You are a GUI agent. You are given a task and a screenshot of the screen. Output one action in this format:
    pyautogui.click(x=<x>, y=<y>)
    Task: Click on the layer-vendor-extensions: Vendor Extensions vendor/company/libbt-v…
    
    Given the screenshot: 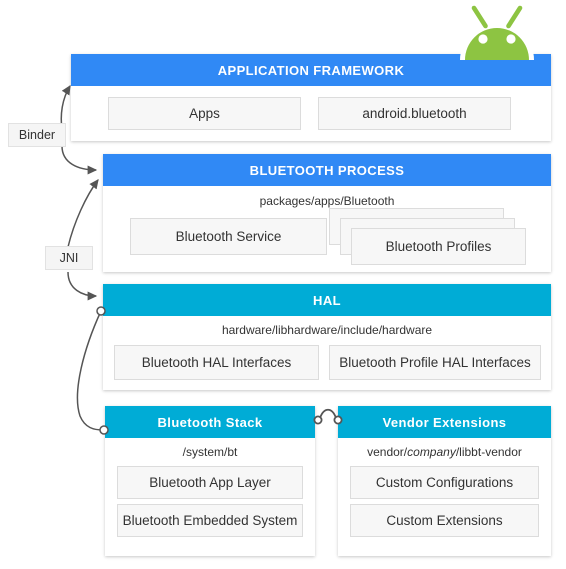 What is the action you would take?
    pyautogui.click(x=444, y=481)
    